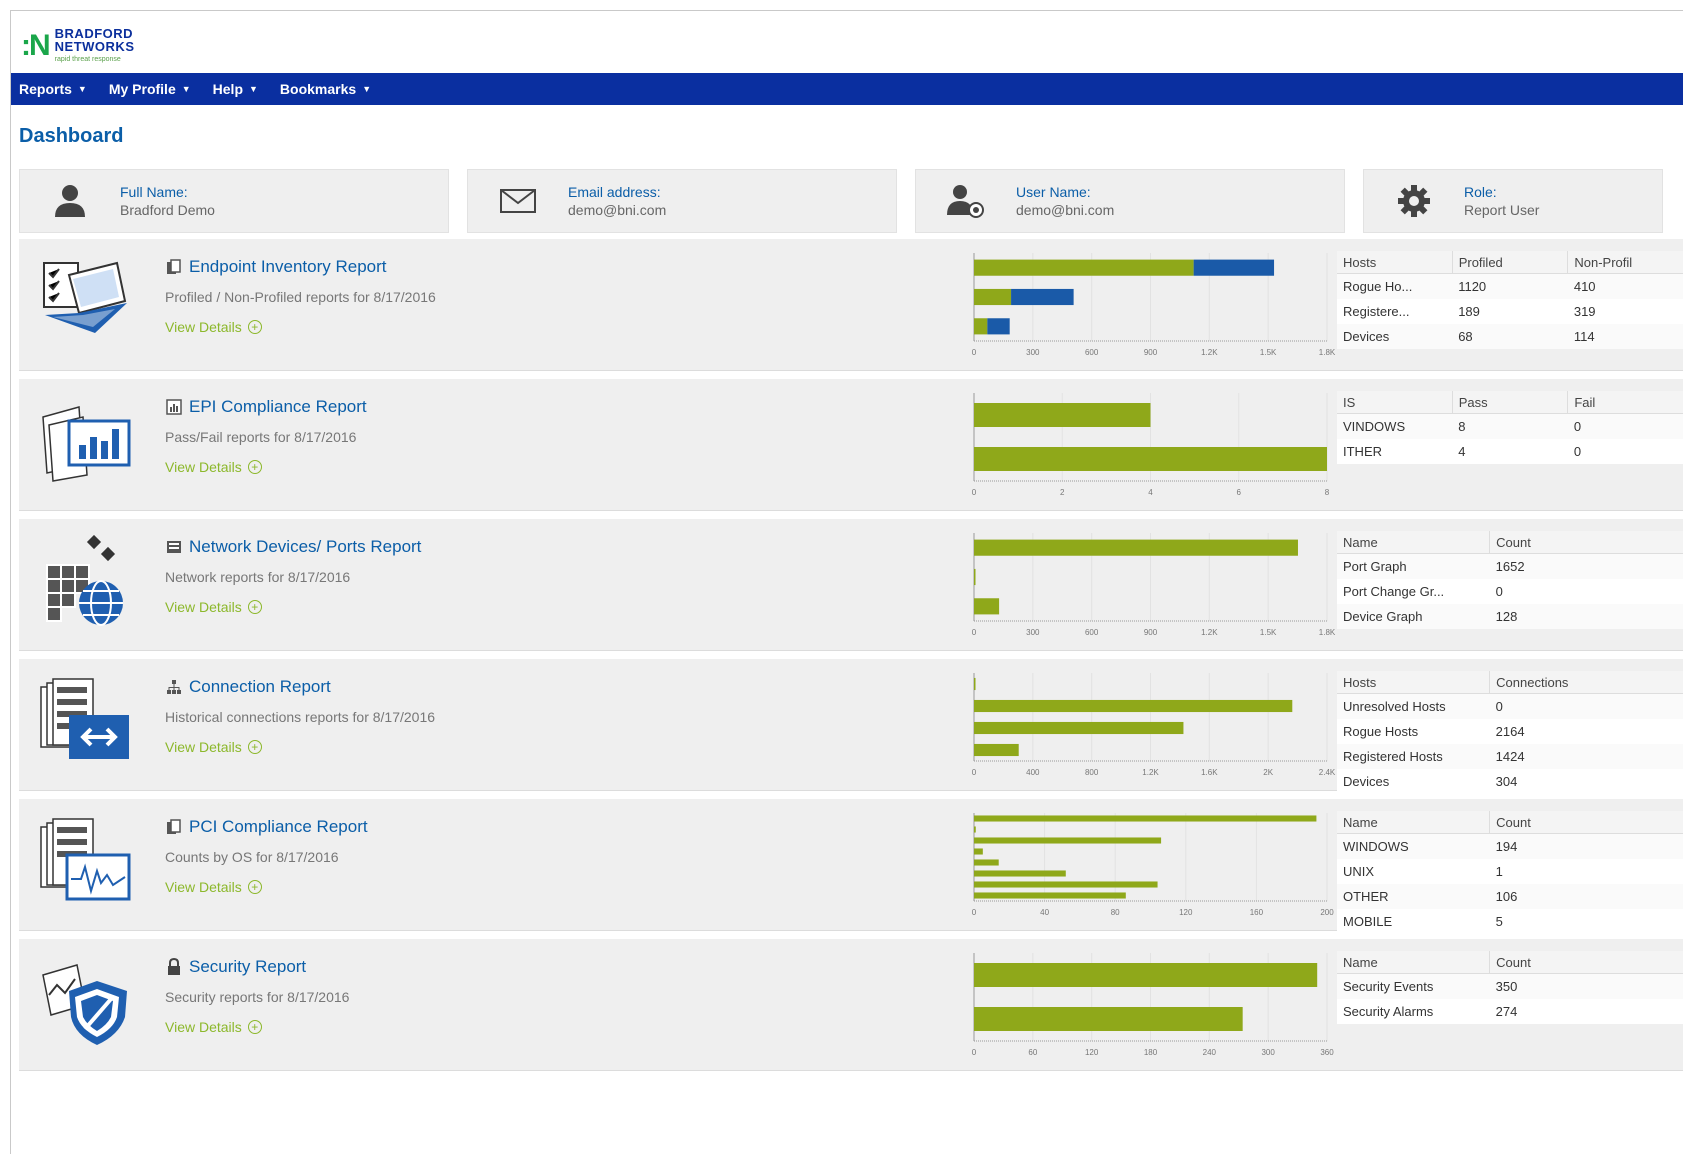 Image resolution: width=1683 pixels, height=1154 pixels. Describe the element at coordinates (86, 302) in the screenshot. I see `laptop-checklist-icon` at that location.